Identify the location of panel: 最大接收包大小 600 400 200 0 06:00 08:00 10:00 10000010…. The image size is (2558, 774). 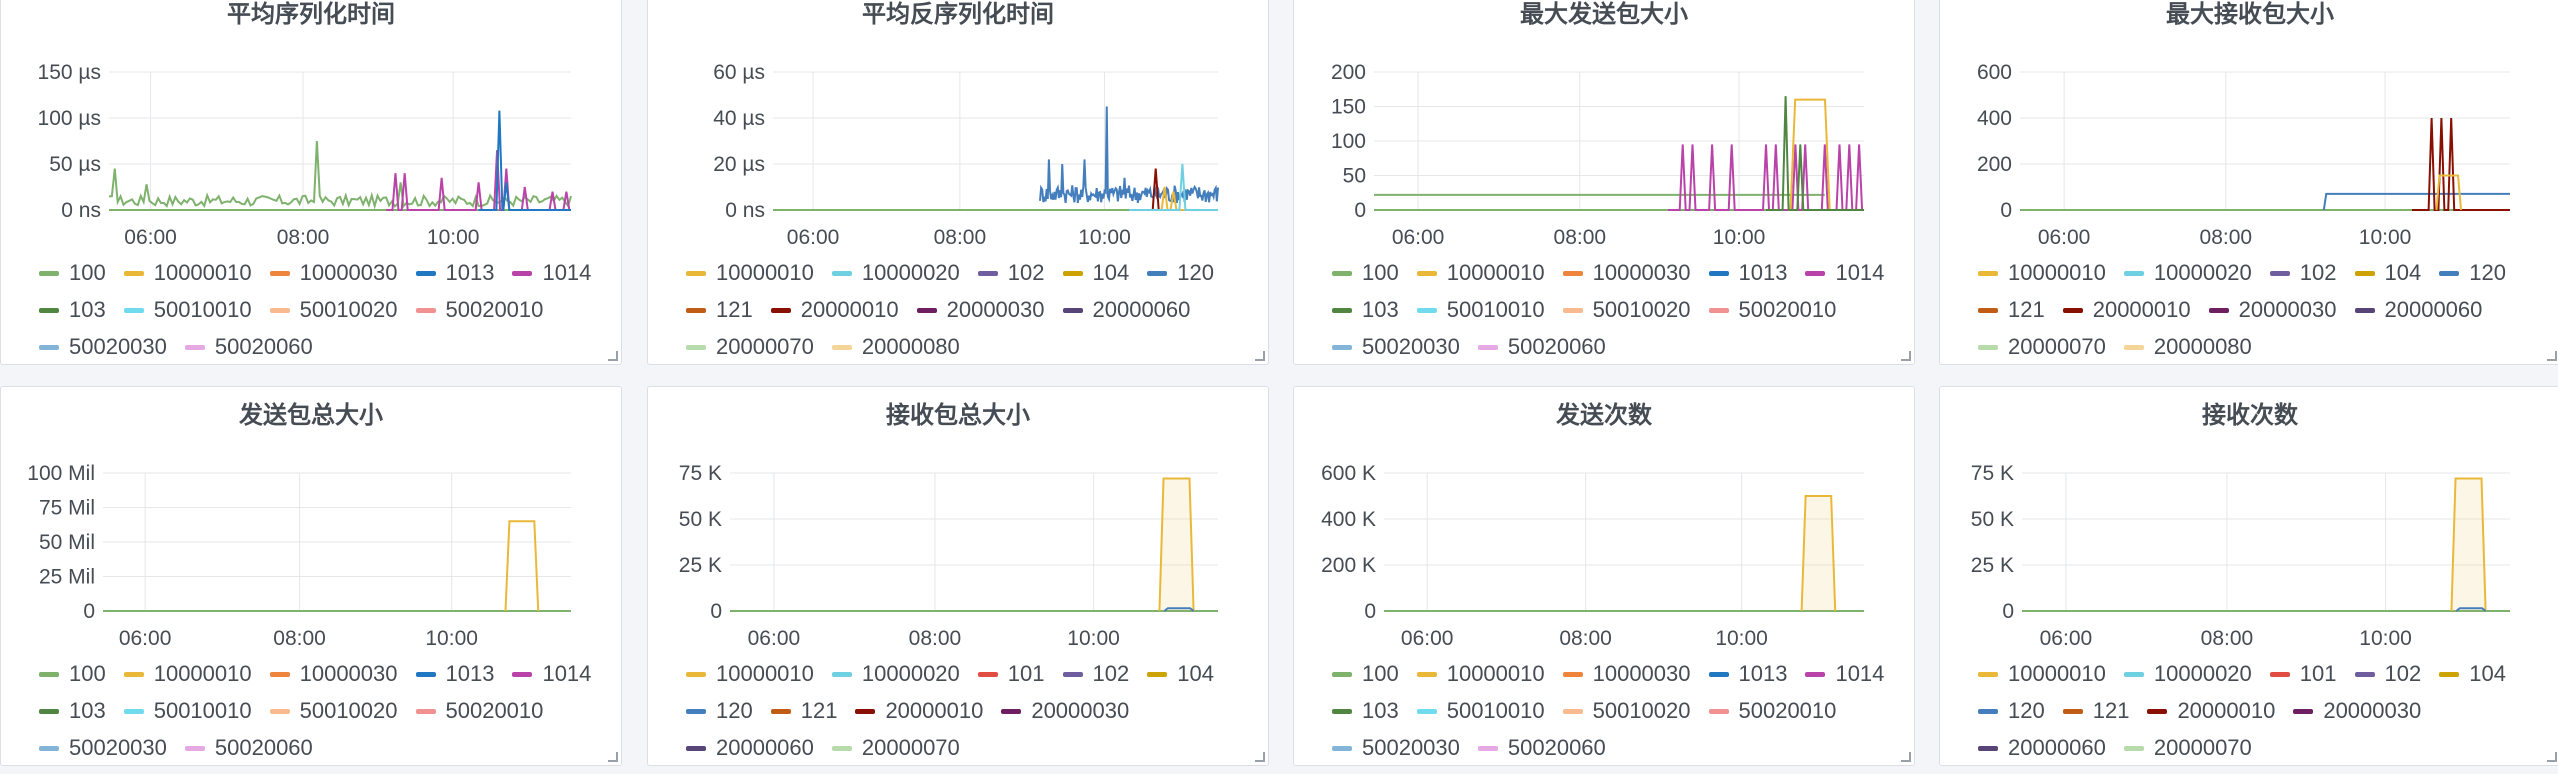
(2248, 182).